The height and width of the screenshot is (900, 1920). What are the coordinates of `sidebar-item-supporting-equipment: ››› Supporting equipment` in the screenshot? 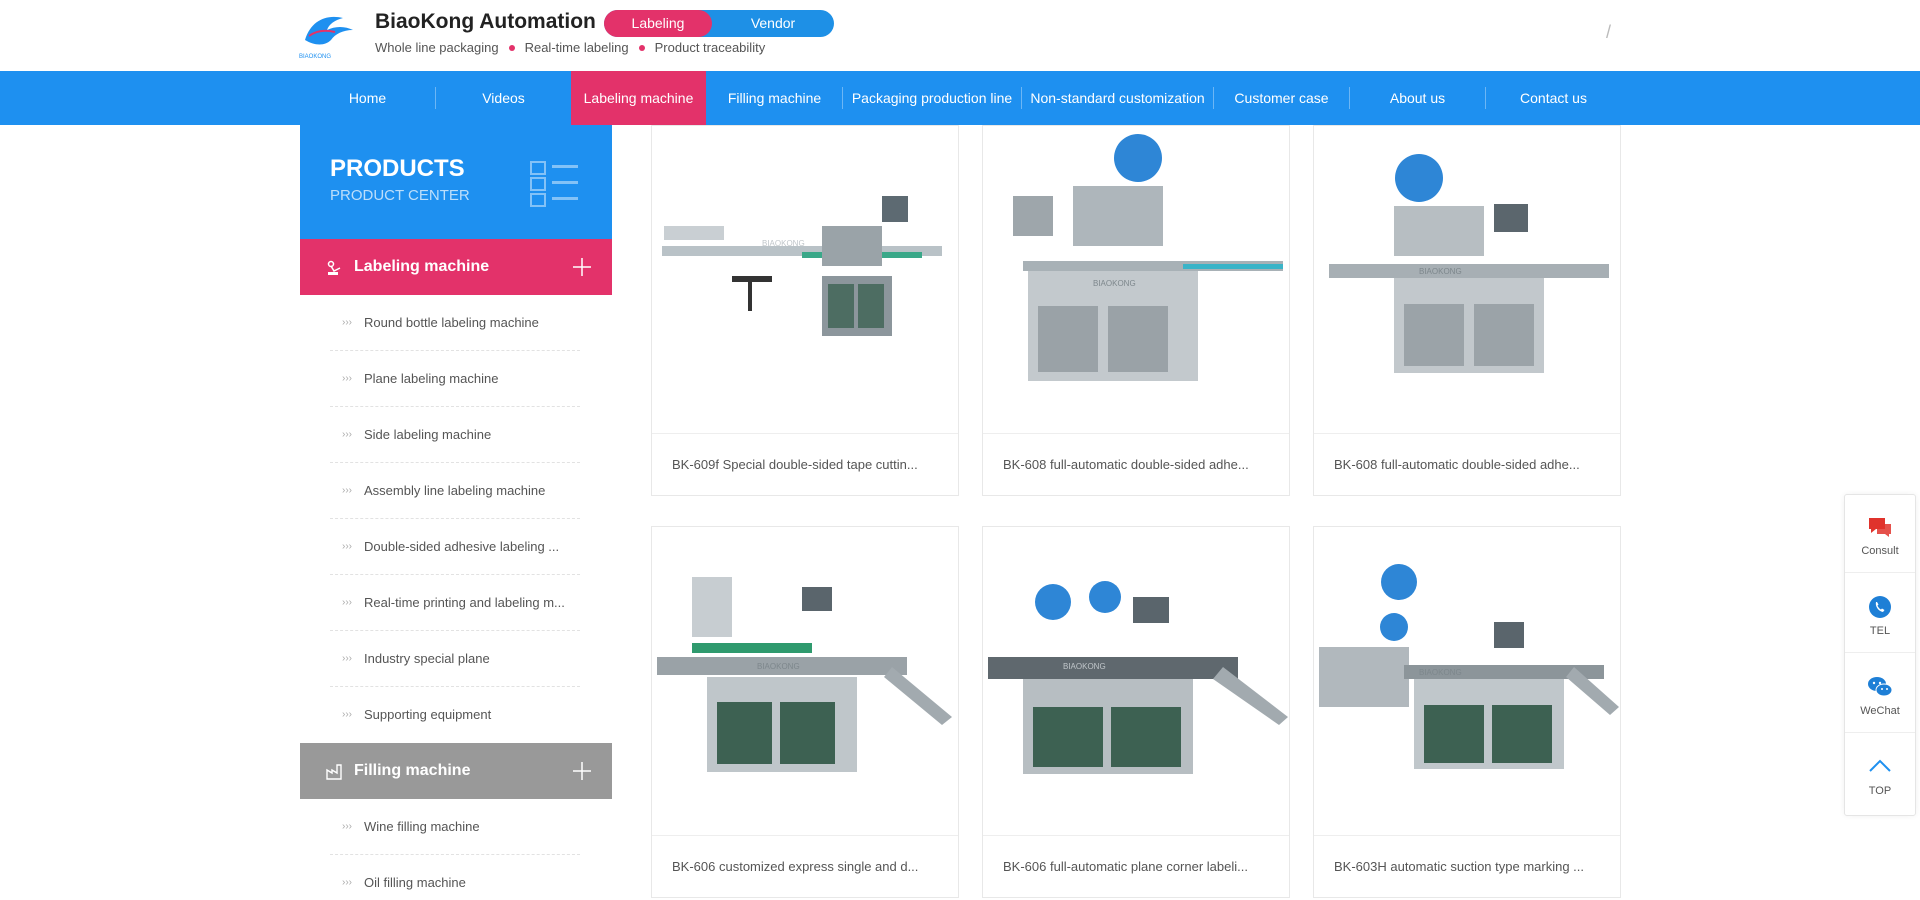 It's located at (455, 715).